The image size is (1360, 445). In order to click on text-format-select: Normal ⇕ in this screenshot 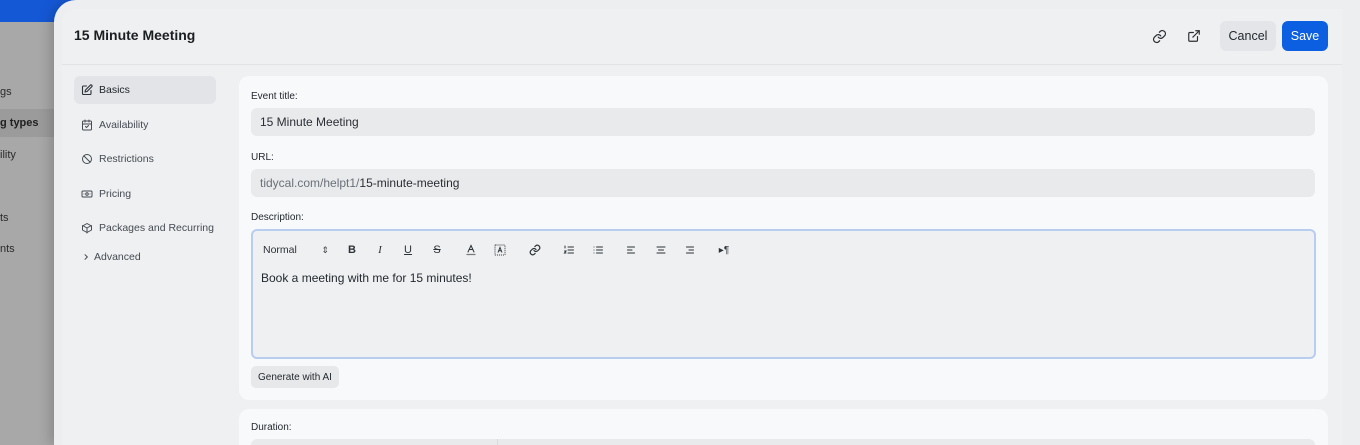, I will do `click(296, 250)`.